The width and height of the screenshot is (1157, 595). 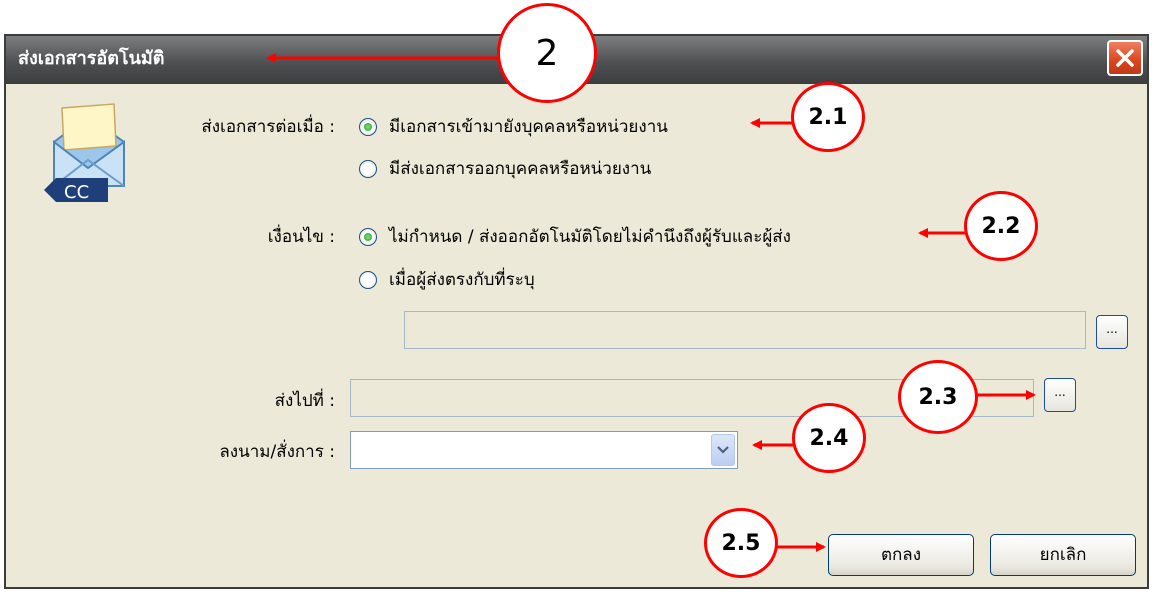 What do you see at coordinates (938, 397) in the screenshot?
I see `callout-2-3: 2.3` at bounding box center [938, 397].